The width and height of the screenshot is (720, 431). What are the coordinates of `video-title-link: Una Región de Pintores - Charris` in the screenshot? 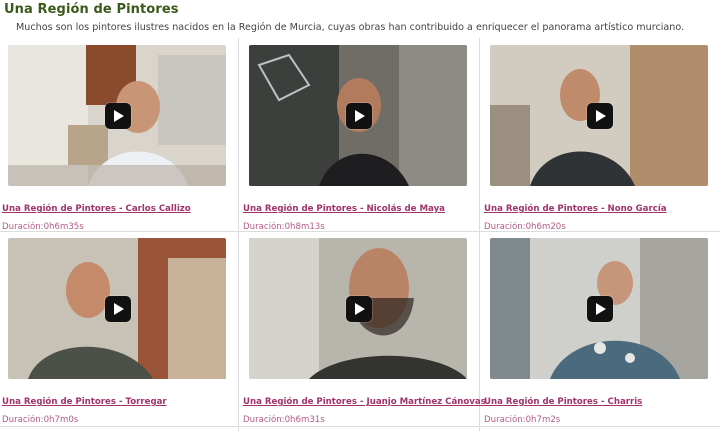 It's located at (563, 402).